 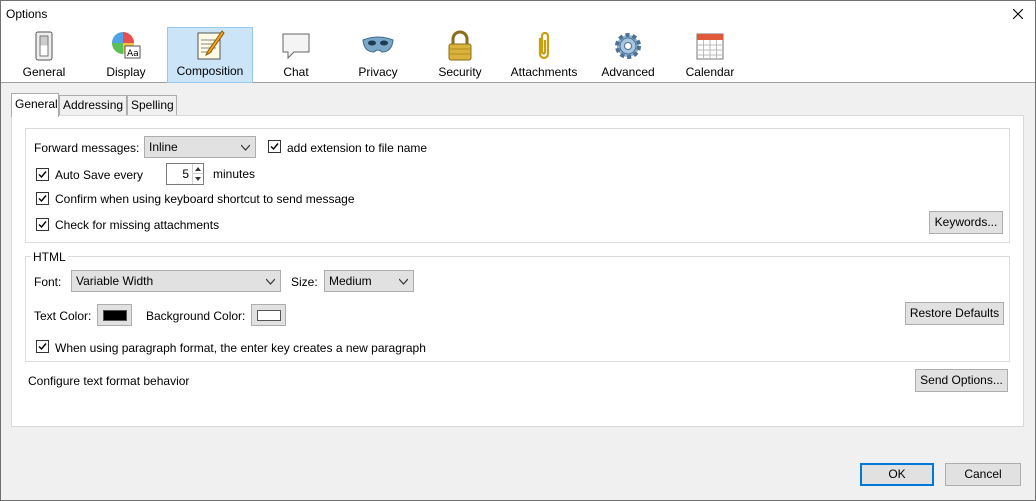 What do you see at coordinates (304, 282) in the screenshot?
I see `size-label: Size:` at bounding box center [304, 282].